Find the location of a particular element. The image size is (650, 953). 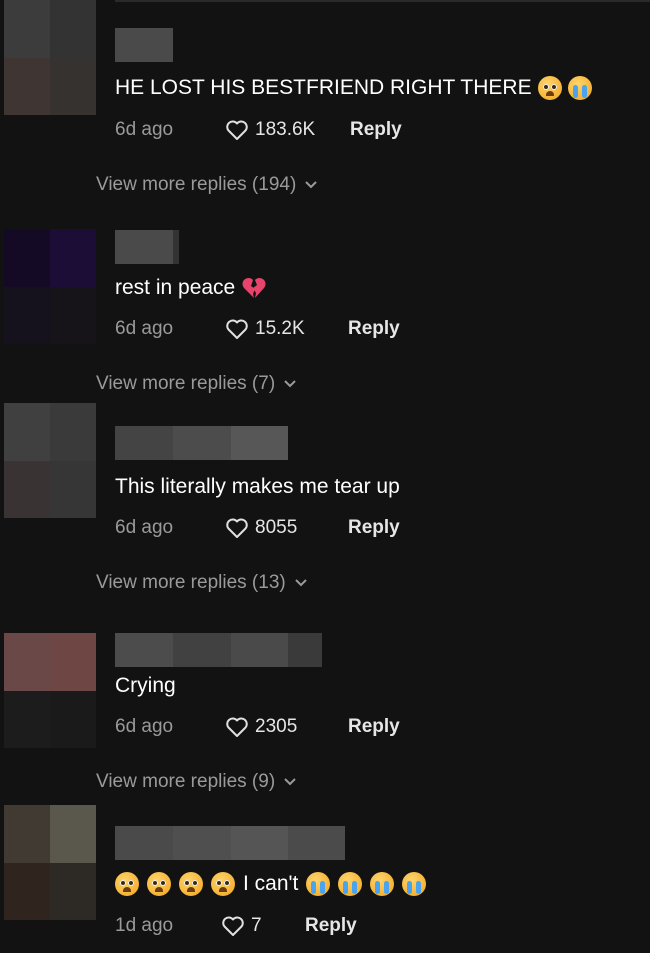

like-button: 8055 is located at coordinates (286, 528).